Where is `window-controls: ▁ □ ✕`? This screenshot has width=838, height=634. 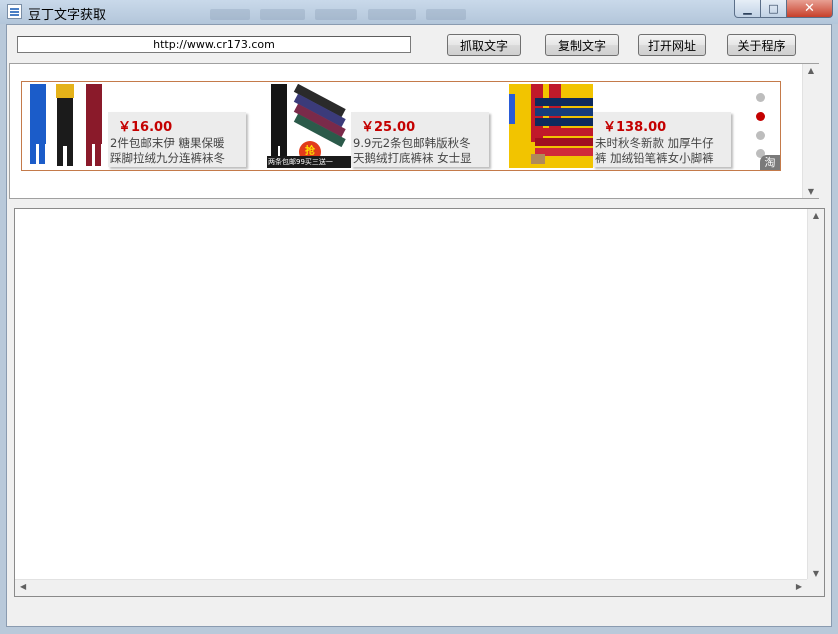
window-controls: ▁ □ ✕ is located at coordinates (783, 9).